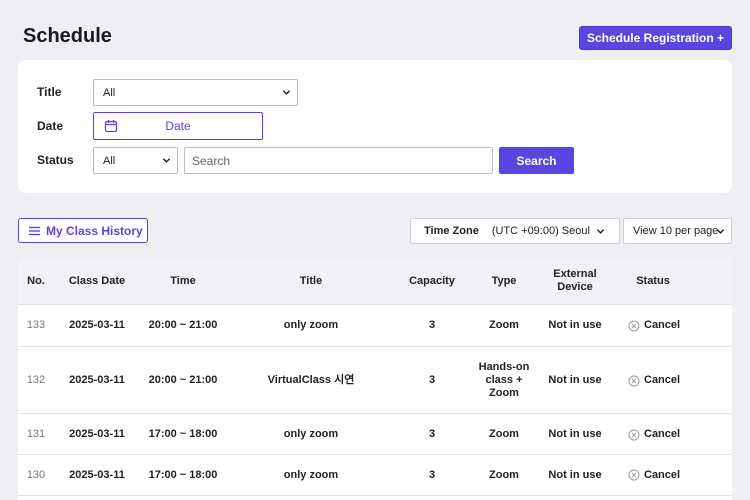 The image size is (750, 500). I want to click on status-filter-label: Status, so click(55, 160).